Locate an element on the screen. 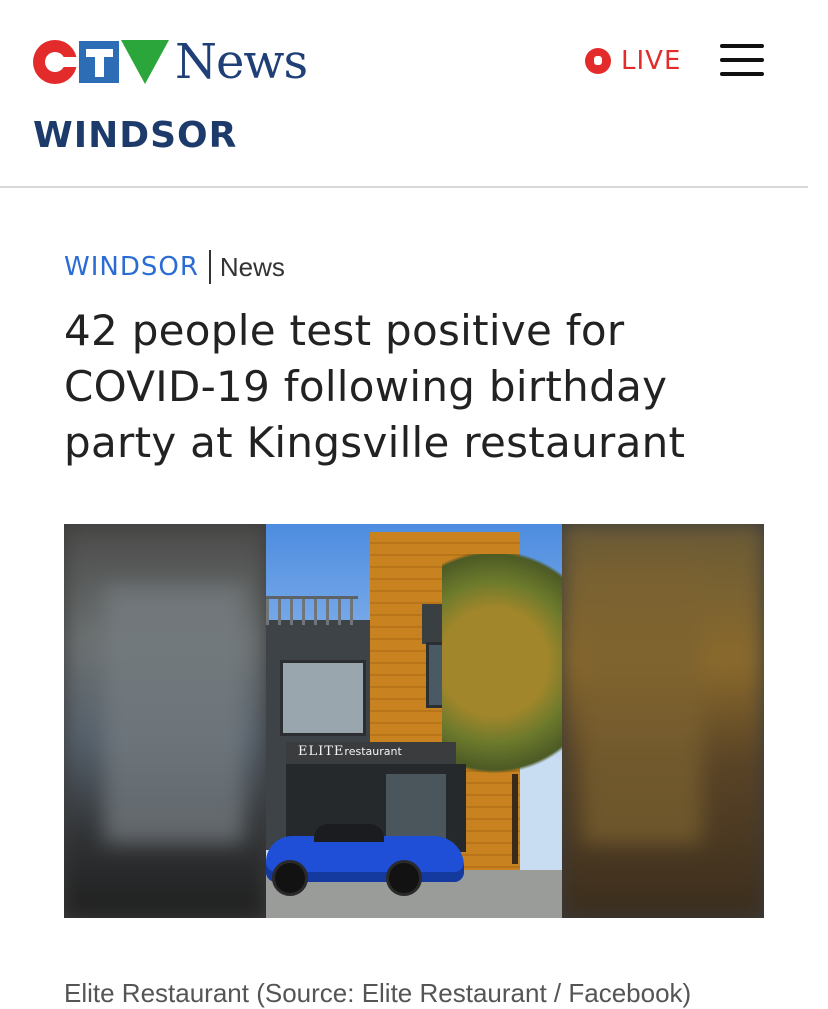 This screenshot has height=1009, width=828. live-button: LIVE is located at coordinates (633, 61).